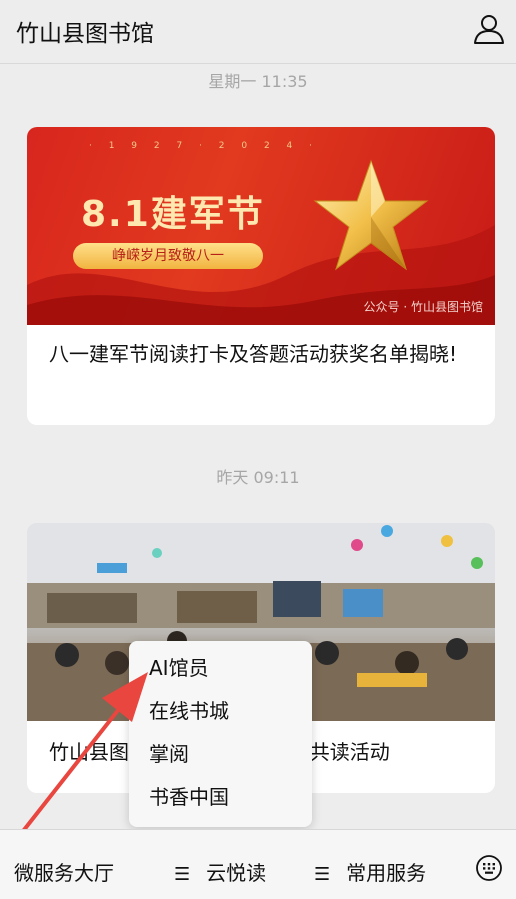 Image resolution: width=516 pixels, height=899 pixels. What do you see at coordinates (258, 81) in the screenshot?
I see `message-timestamp: 星期一 11:35` at bounding box center [258, 81].